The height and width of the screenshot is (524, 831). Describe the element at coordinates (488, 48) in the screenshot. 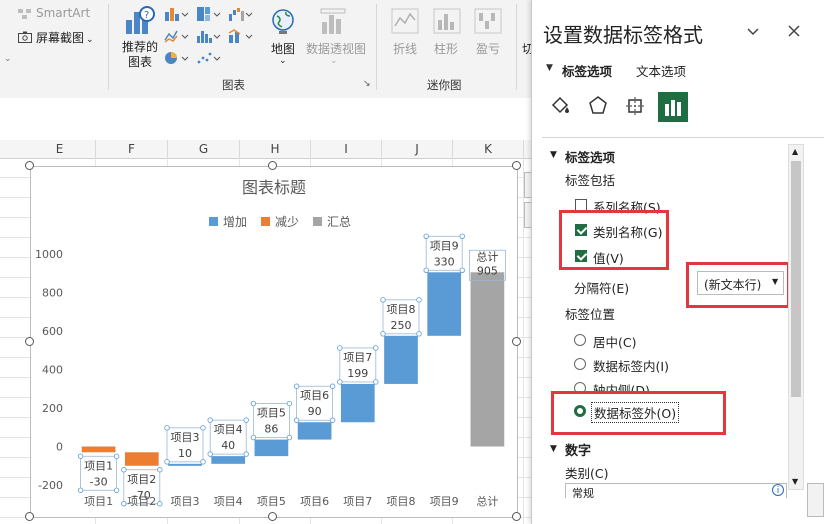

I see `sparkline-winloss-button: 盈亏` at that location.